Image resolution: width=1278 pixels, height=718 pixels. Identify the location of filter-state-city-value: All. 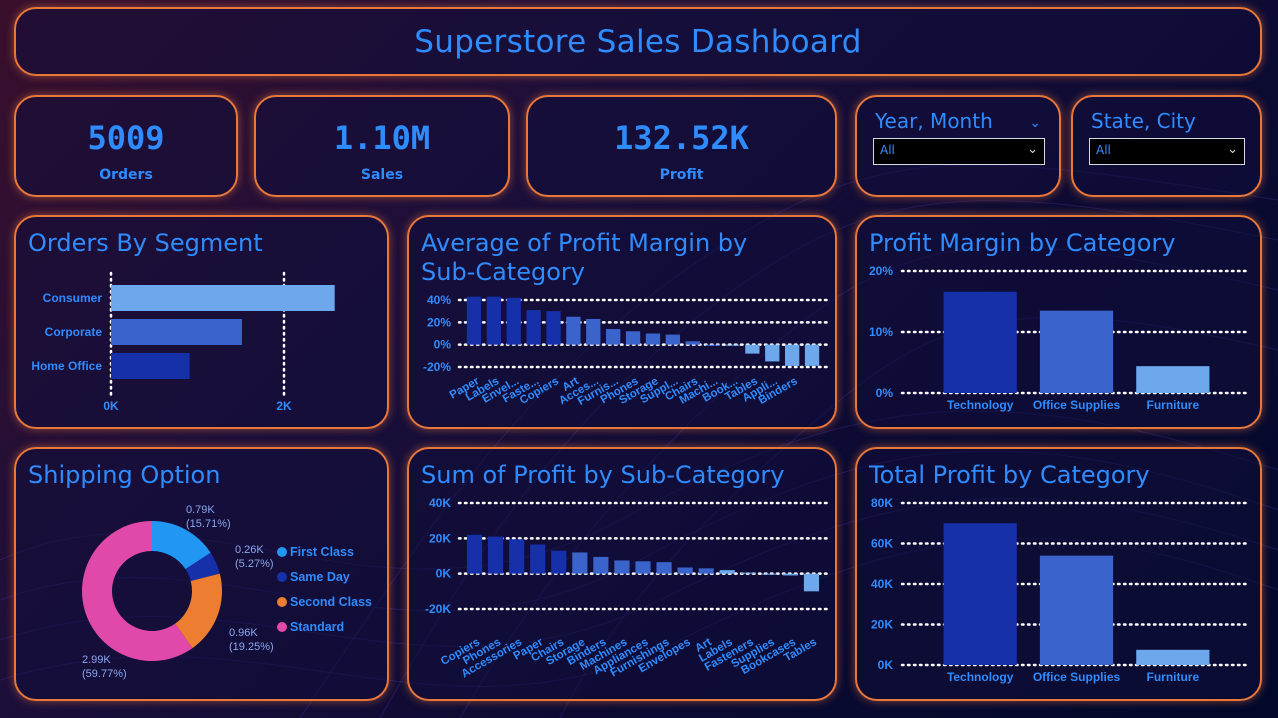
(1103, 150).